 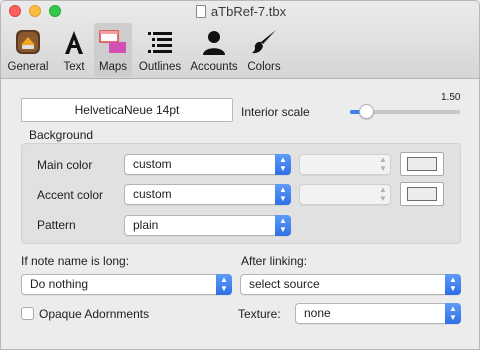 What do you see at coordinates (207, 164) in the screenshot?
I see `main-color-popup: custom ▲ ▼` at bounding box center [207, 164].